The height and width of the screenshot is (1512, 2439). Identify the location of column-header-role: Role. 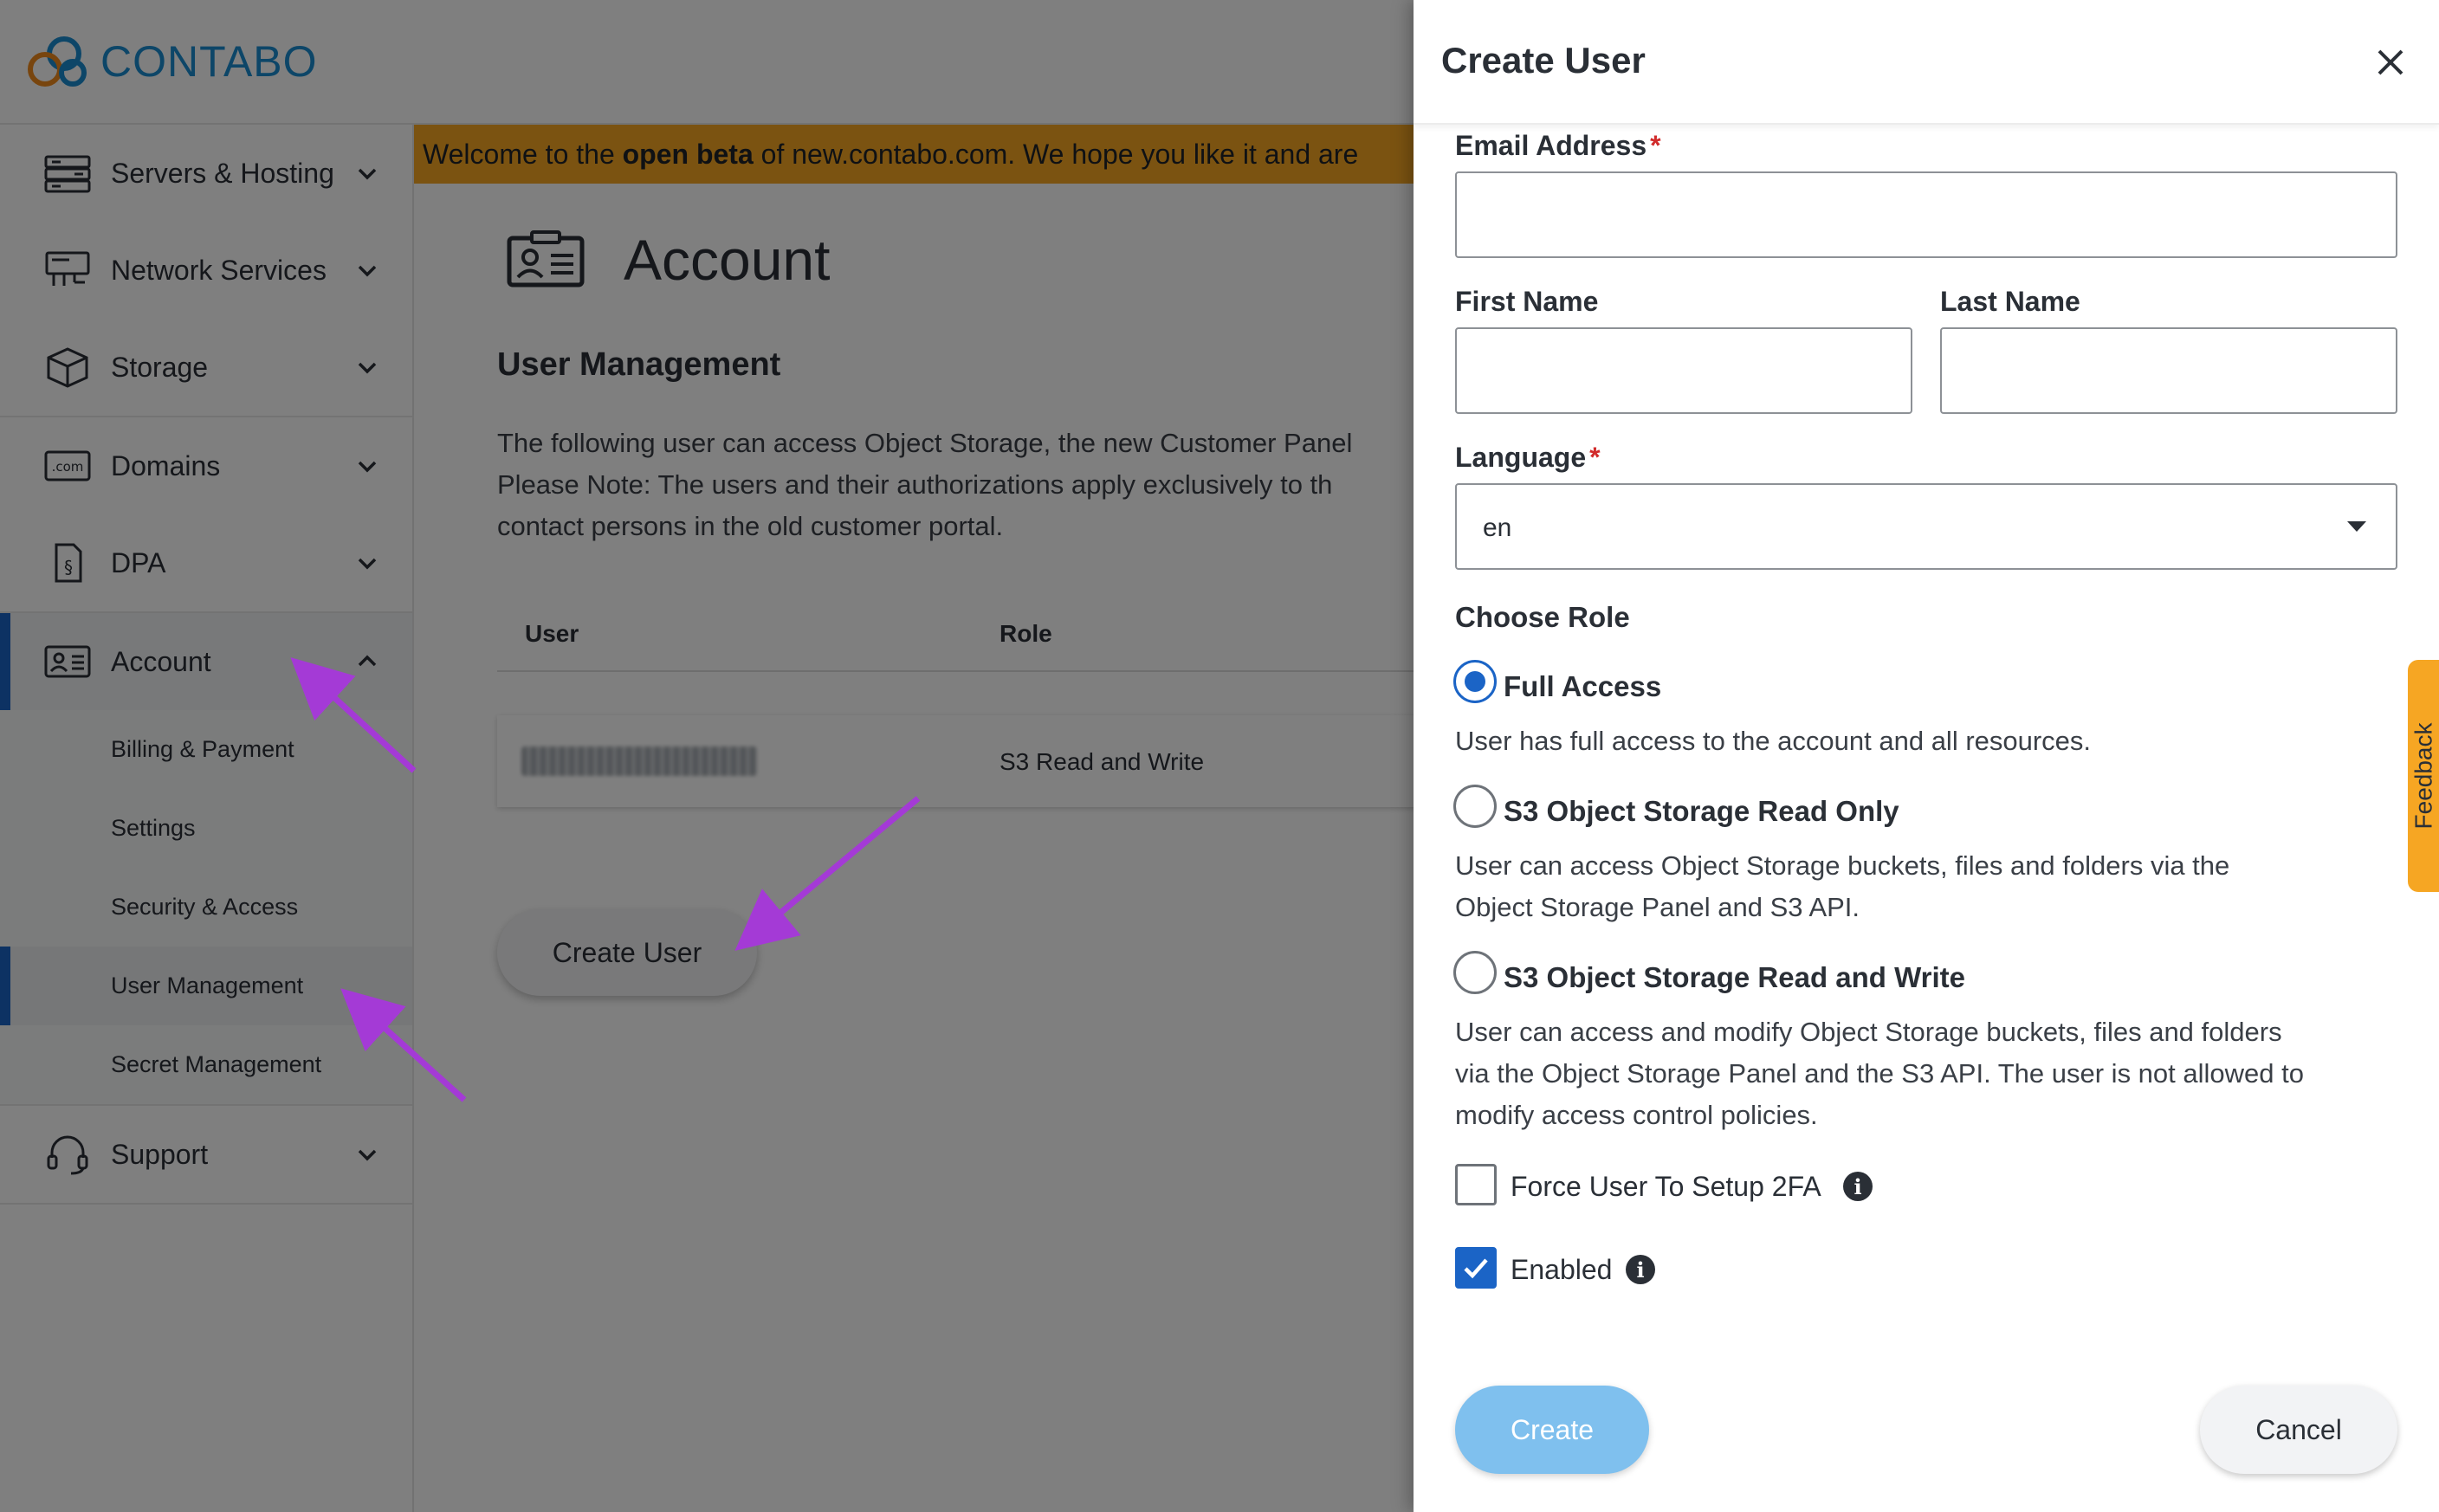
(1026, 634).